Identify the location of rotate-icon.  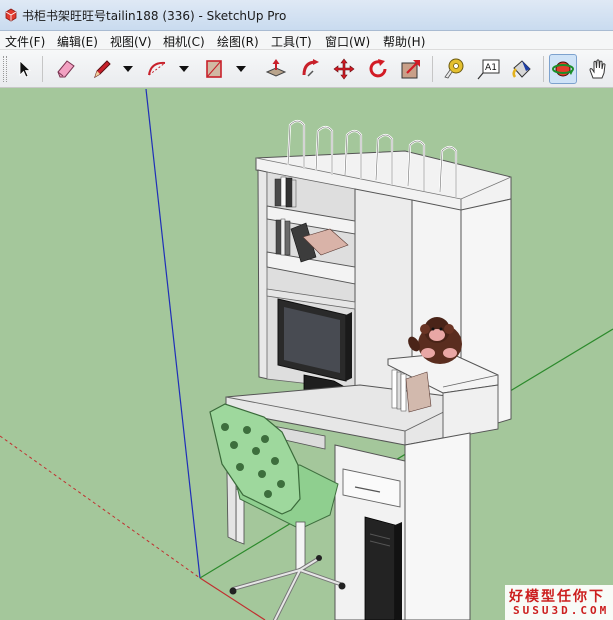
(378, 68).